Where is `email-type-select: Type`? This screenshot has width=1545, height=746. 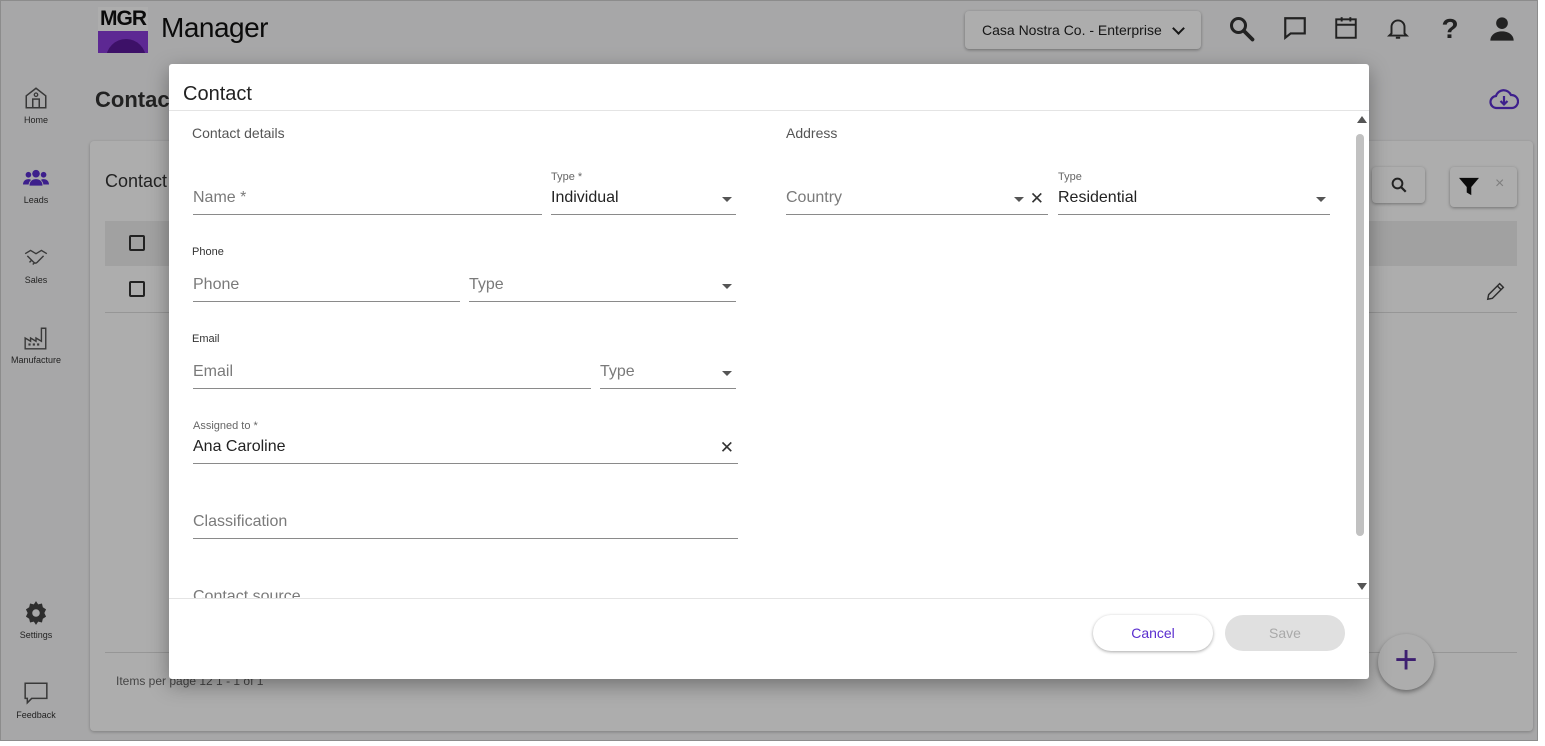
email-type-select: Type is located at coordinates (668, 367).